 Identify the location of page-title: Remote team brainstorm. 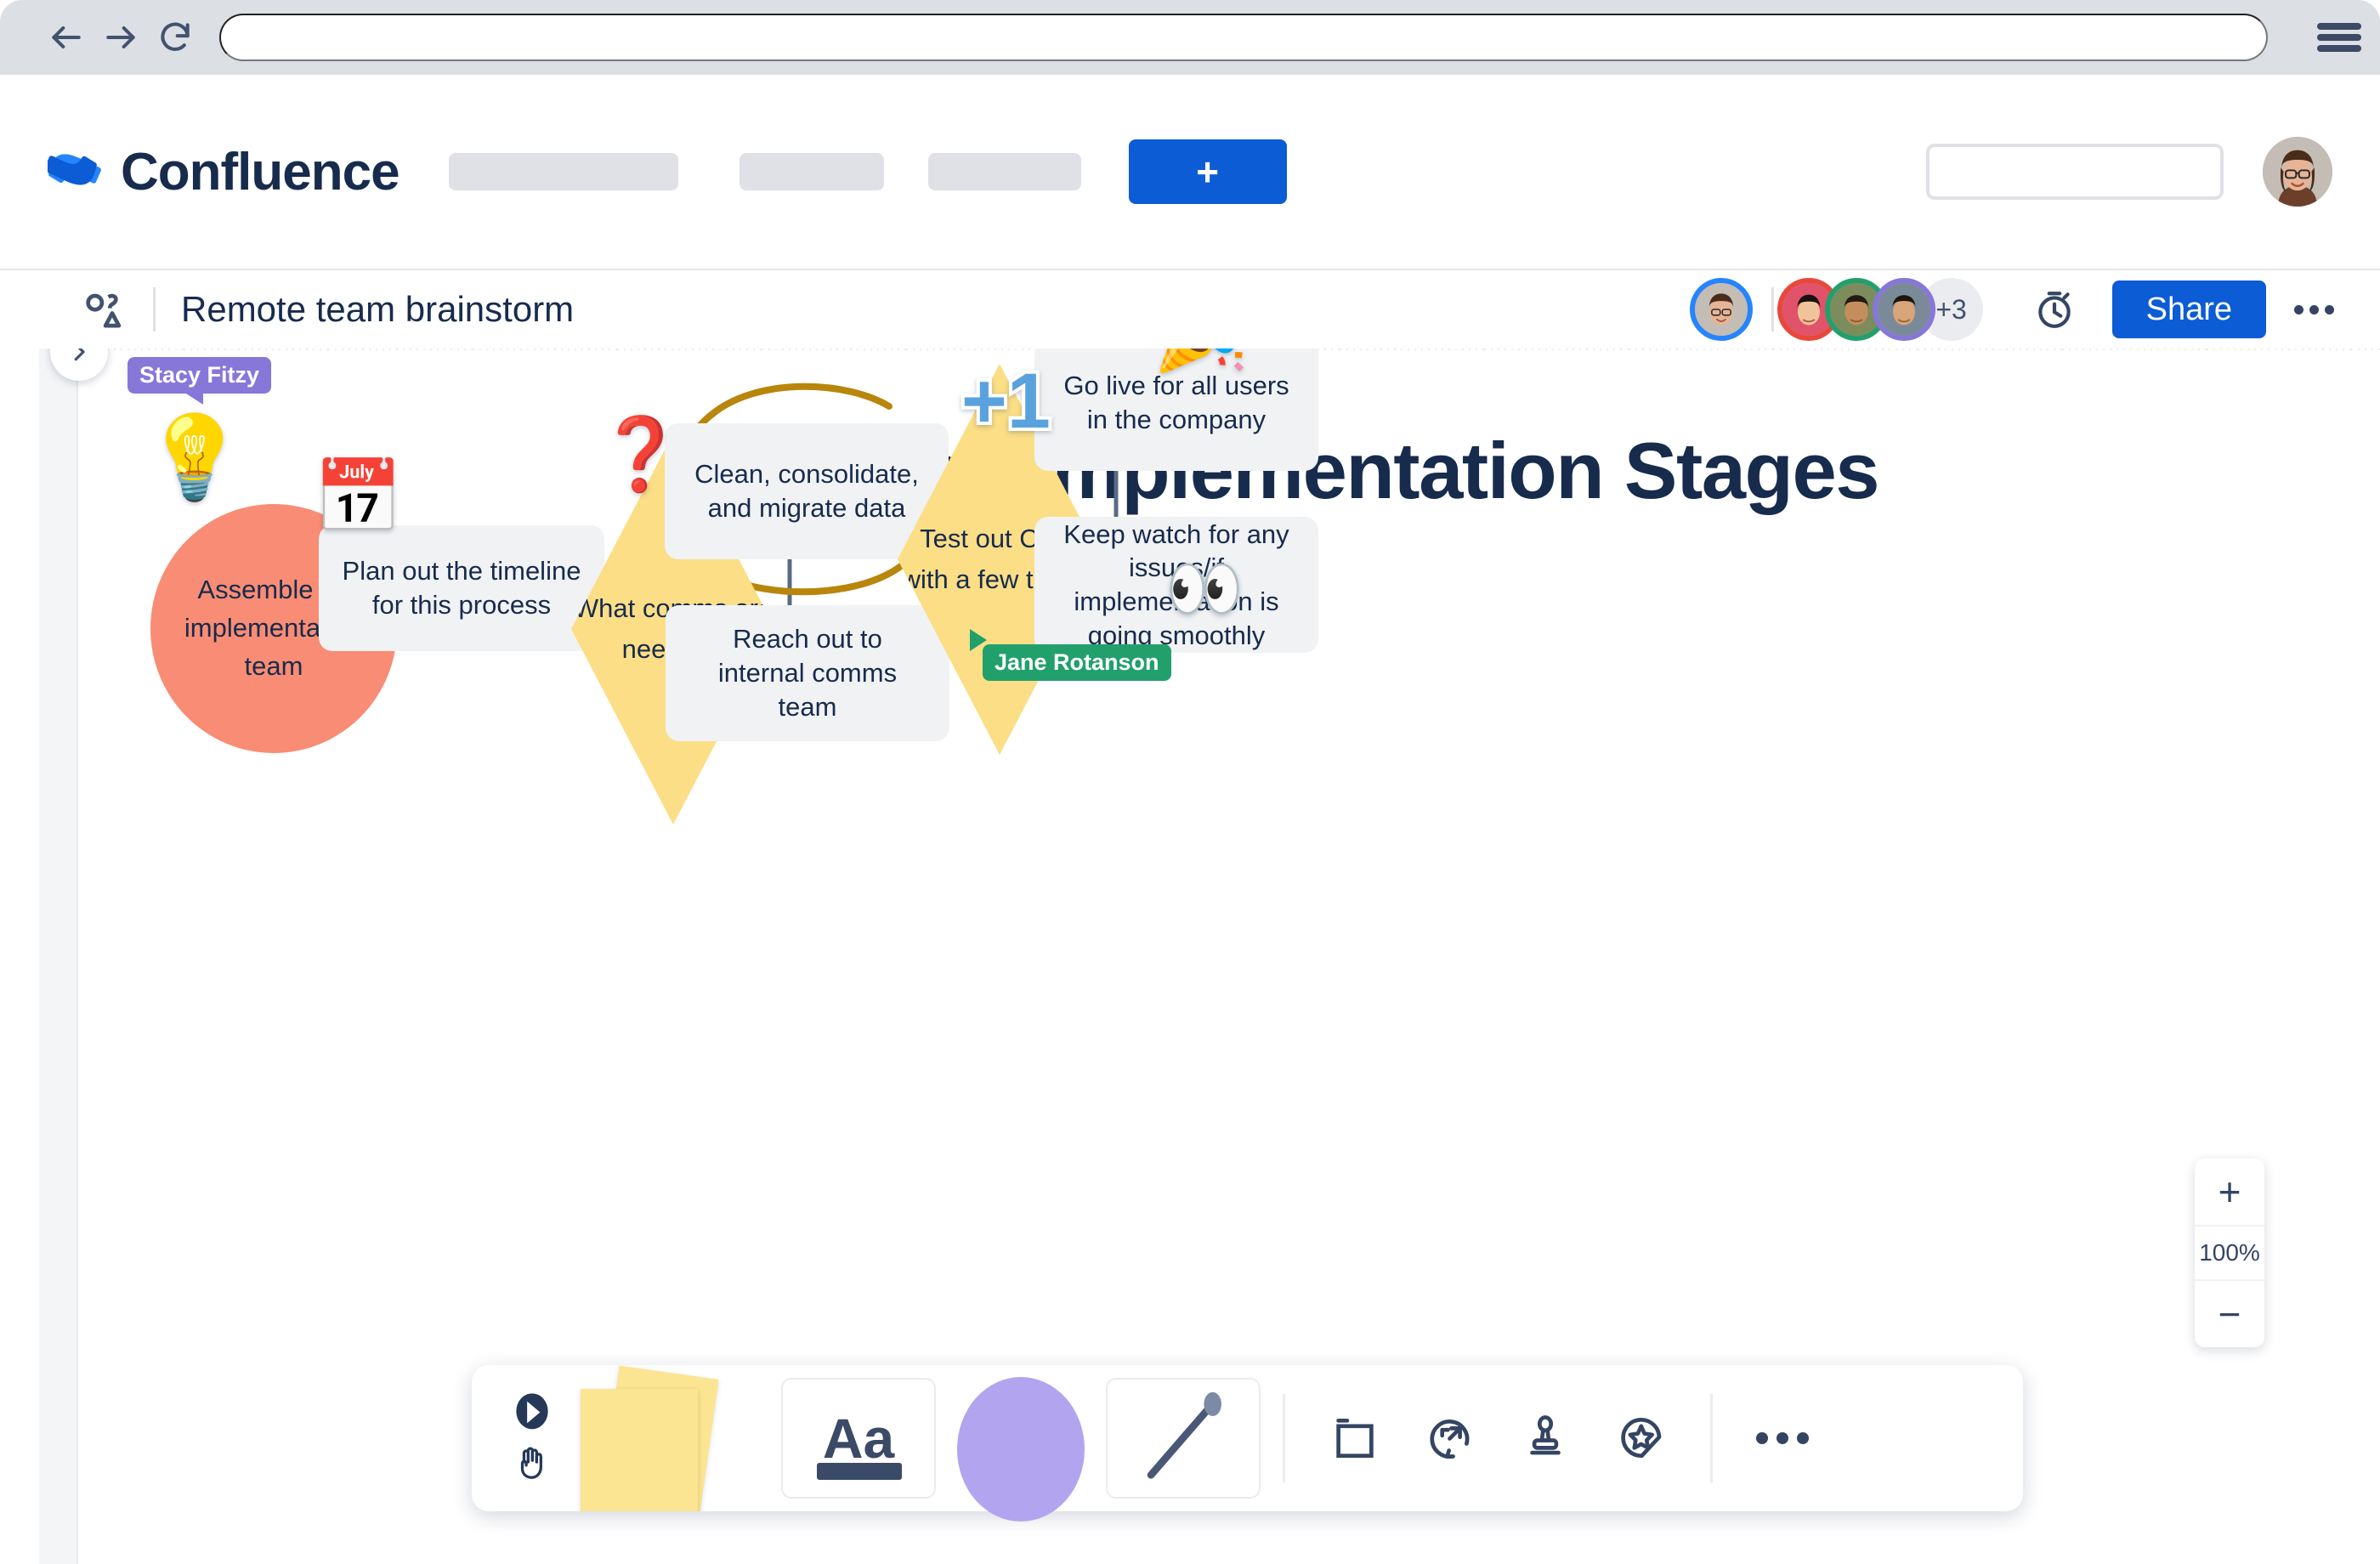
(377, 309).